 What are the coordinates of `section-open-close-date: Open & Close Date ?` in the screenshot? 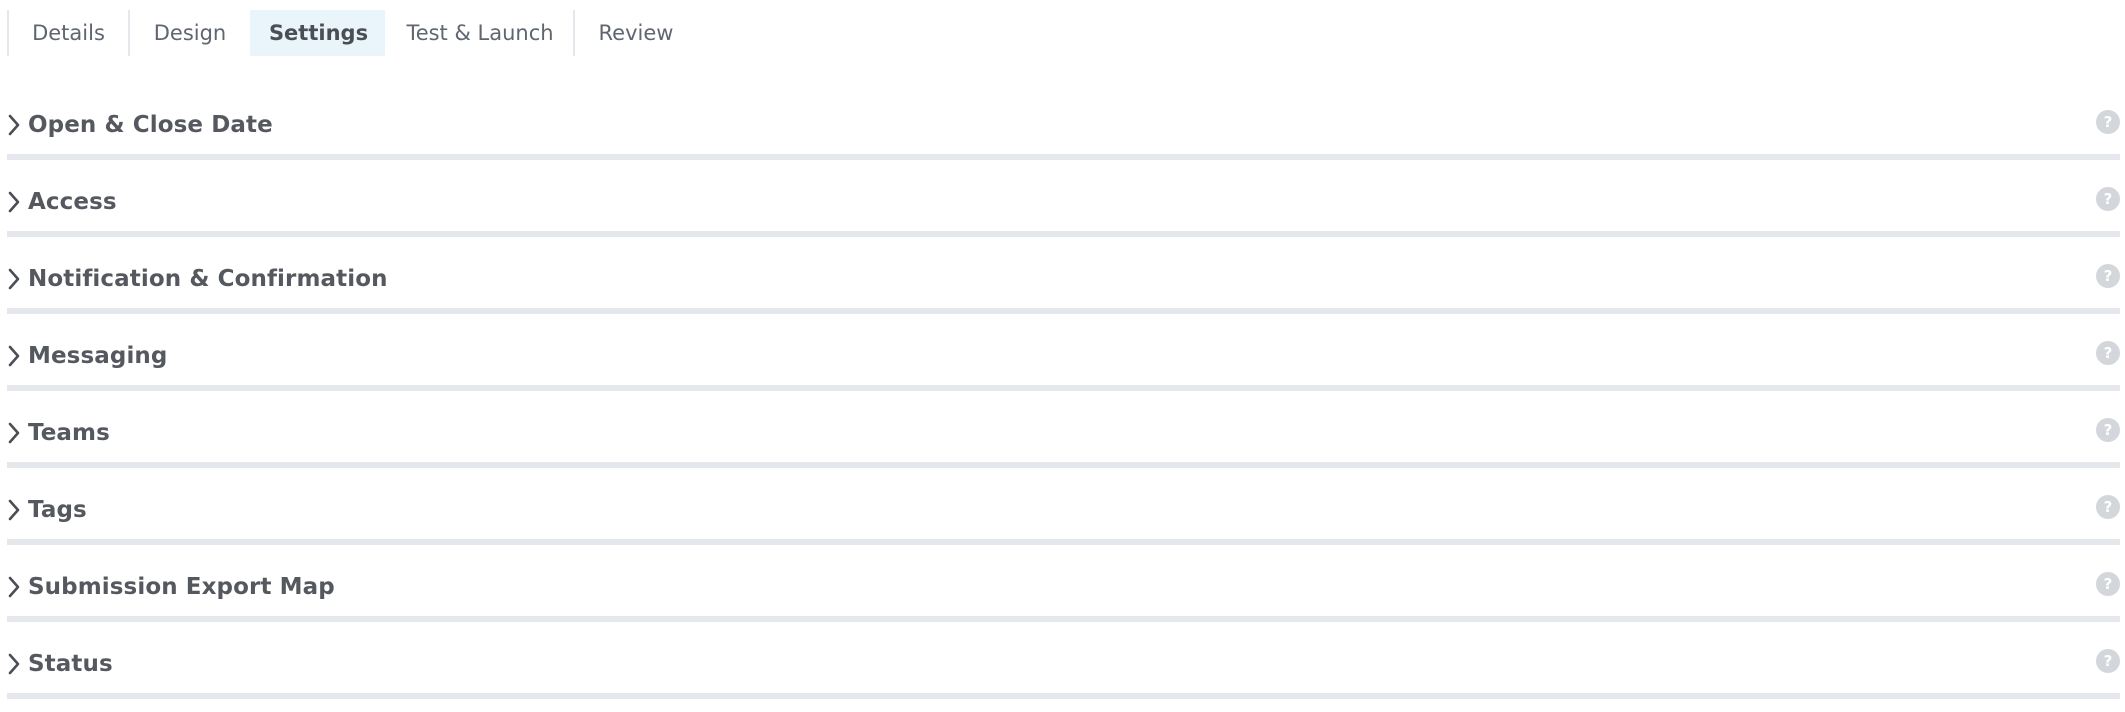 It's located at (1063, 134).